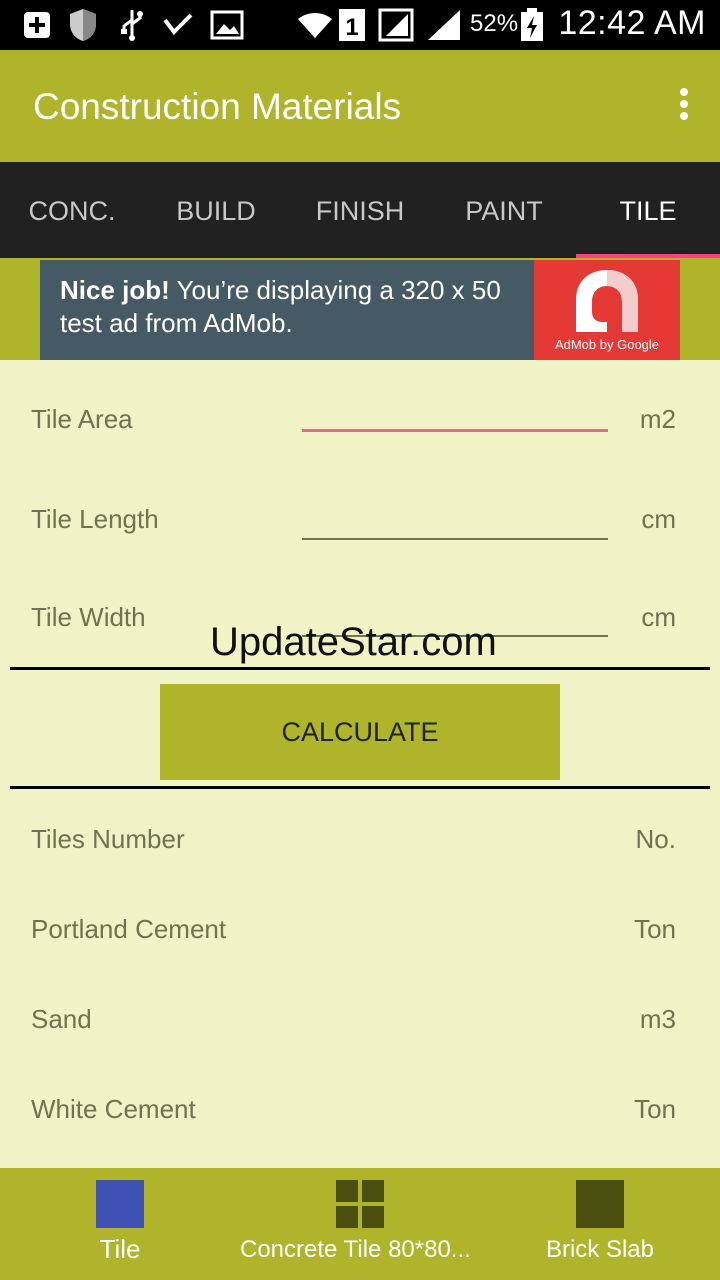 The image size is (720, 1280). I want to click on sim-icon: 1, so click(352, 25).